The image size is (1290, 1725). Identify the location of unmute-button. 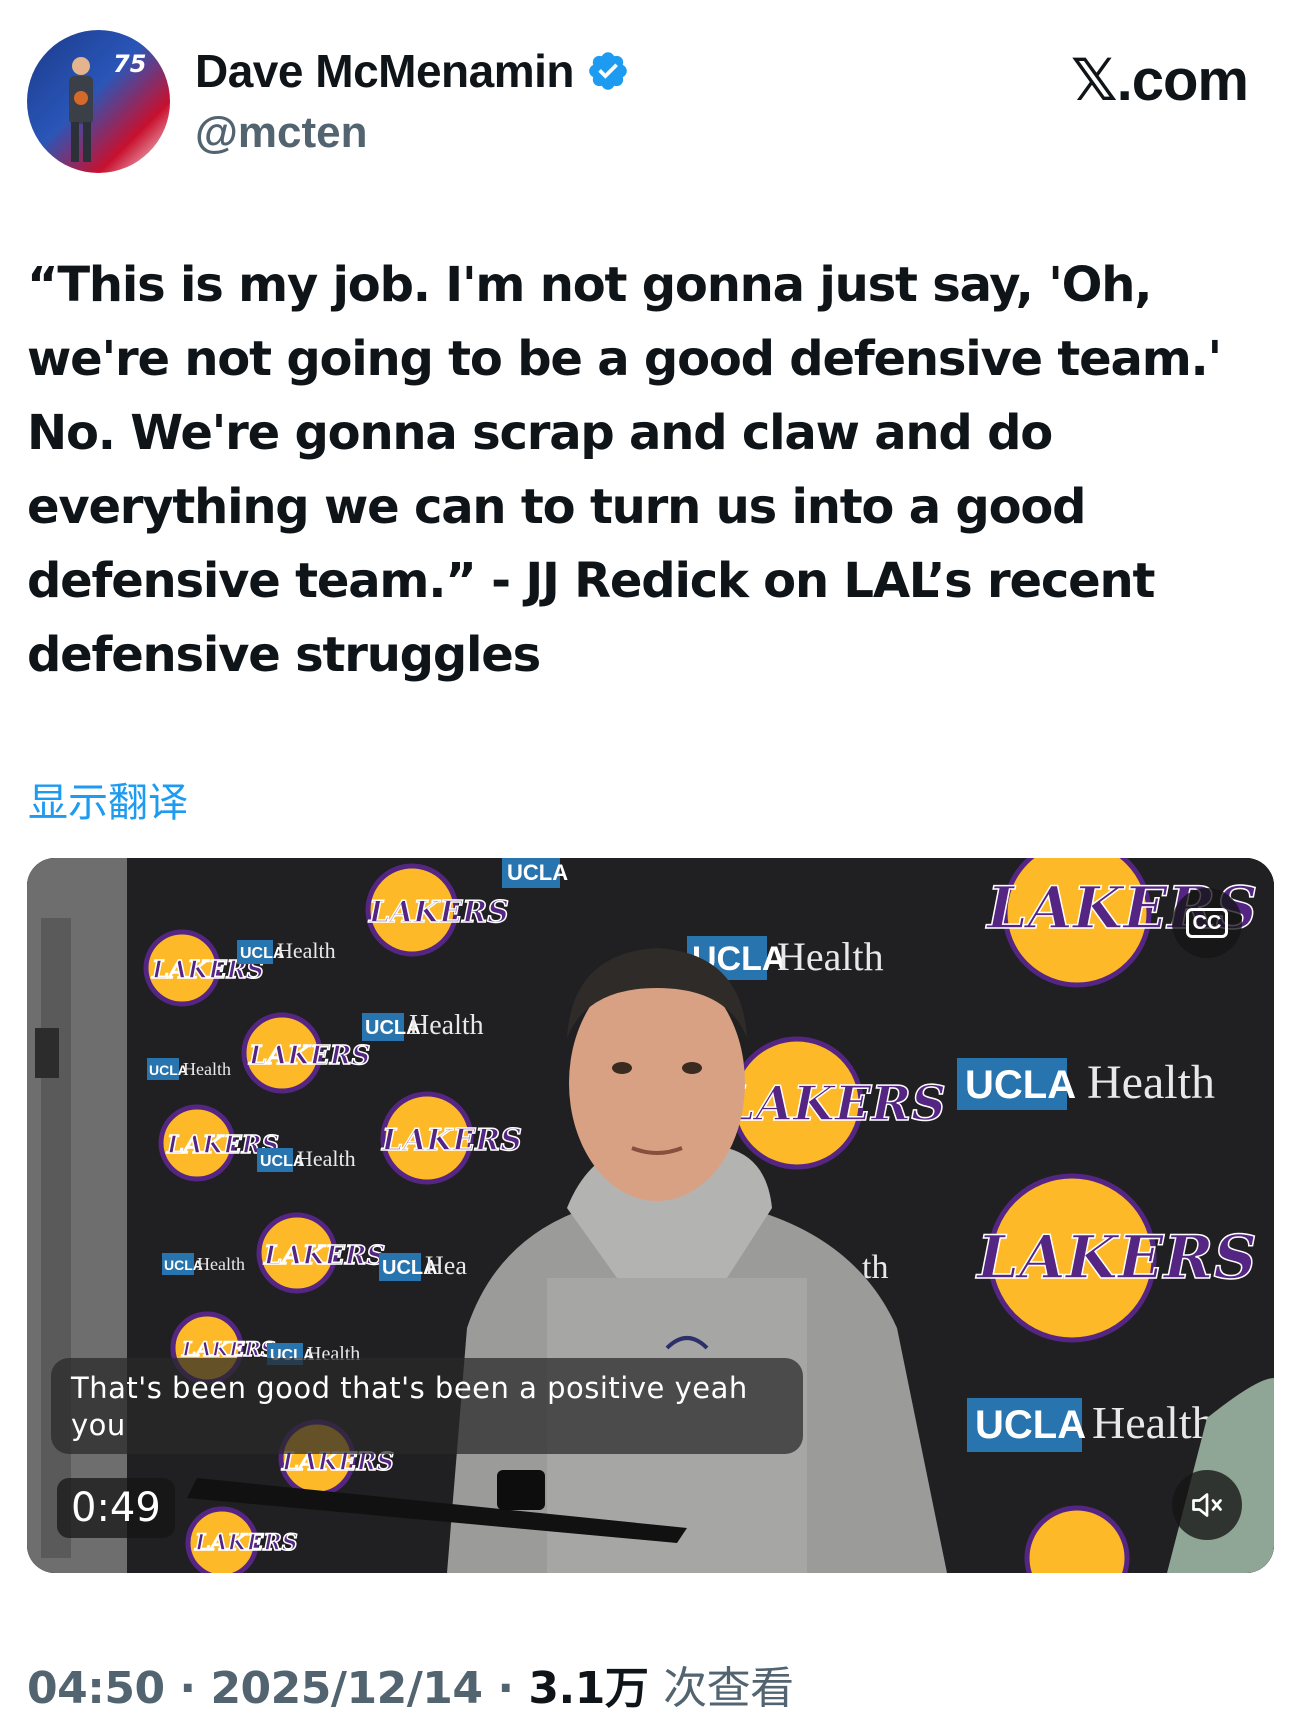
(1207, 1505).